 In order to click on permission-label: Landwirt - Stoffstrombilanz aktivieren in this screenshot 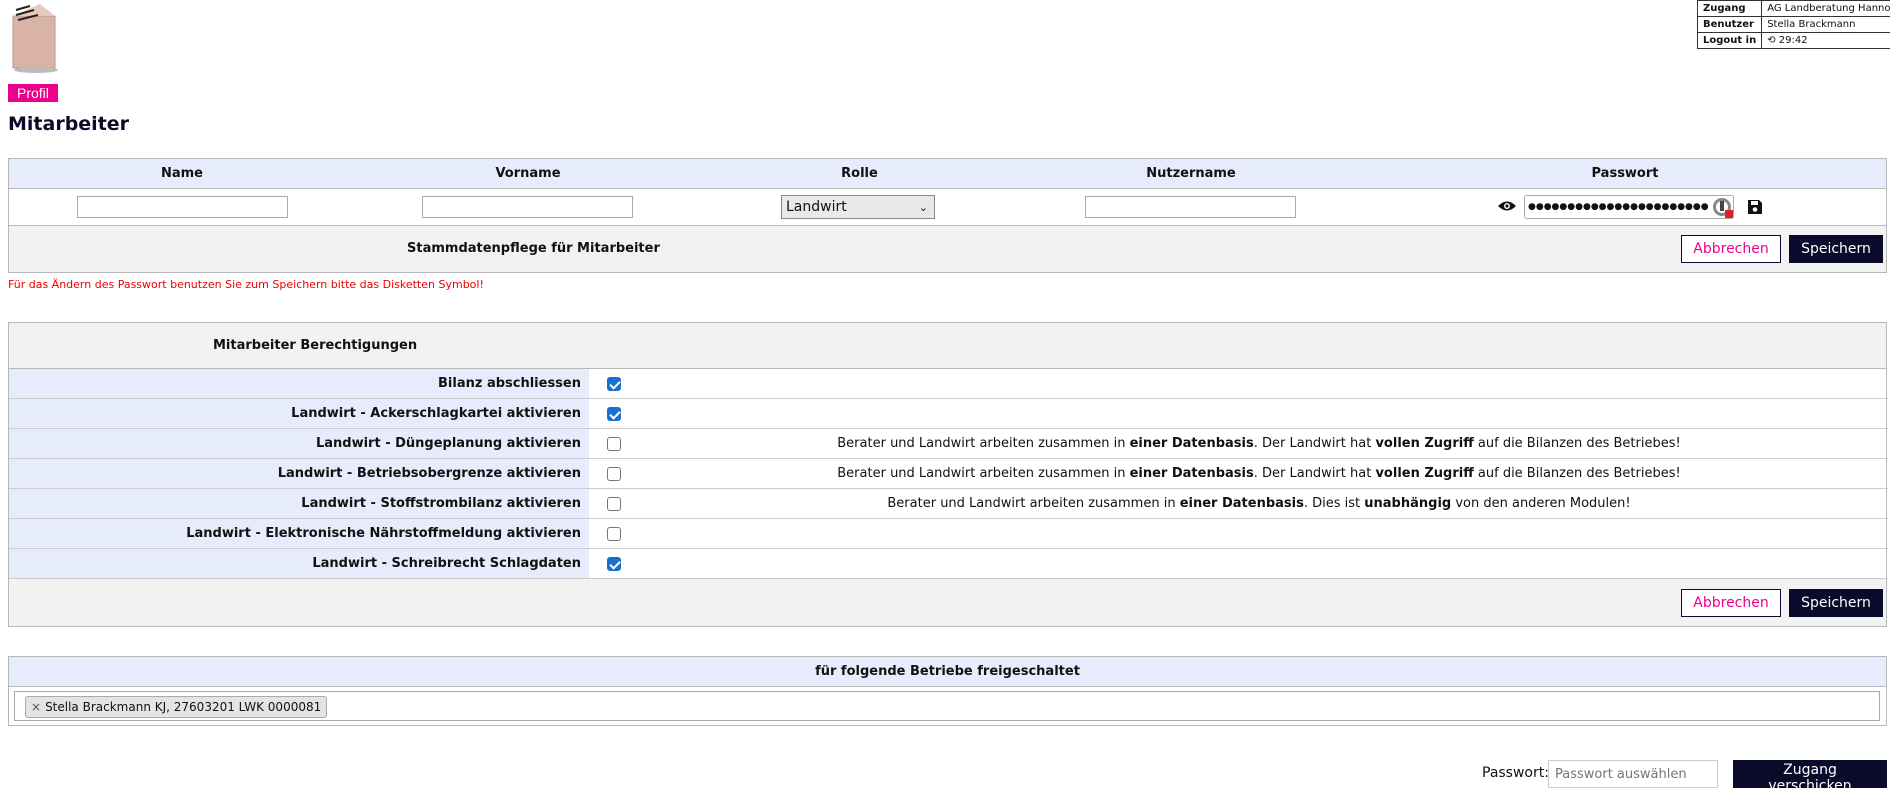, I will do `click(299, 503)`.